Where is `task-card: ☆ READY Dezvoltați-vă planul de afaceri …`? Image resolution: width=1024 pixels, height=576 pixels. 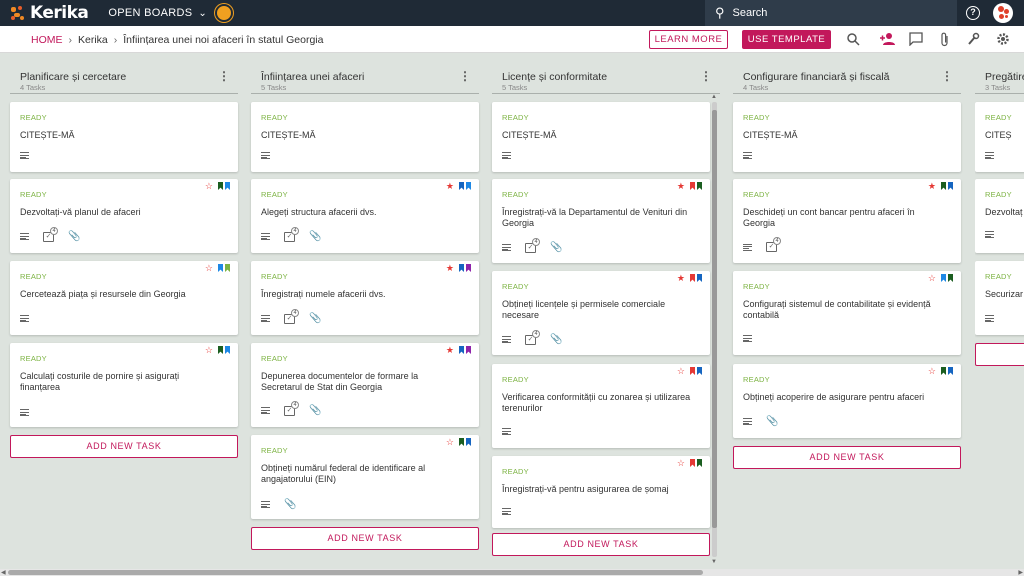 task-card: ☆ READY Dezvoltați-vă planul de afaceri … is located at coordinates (124, 216).